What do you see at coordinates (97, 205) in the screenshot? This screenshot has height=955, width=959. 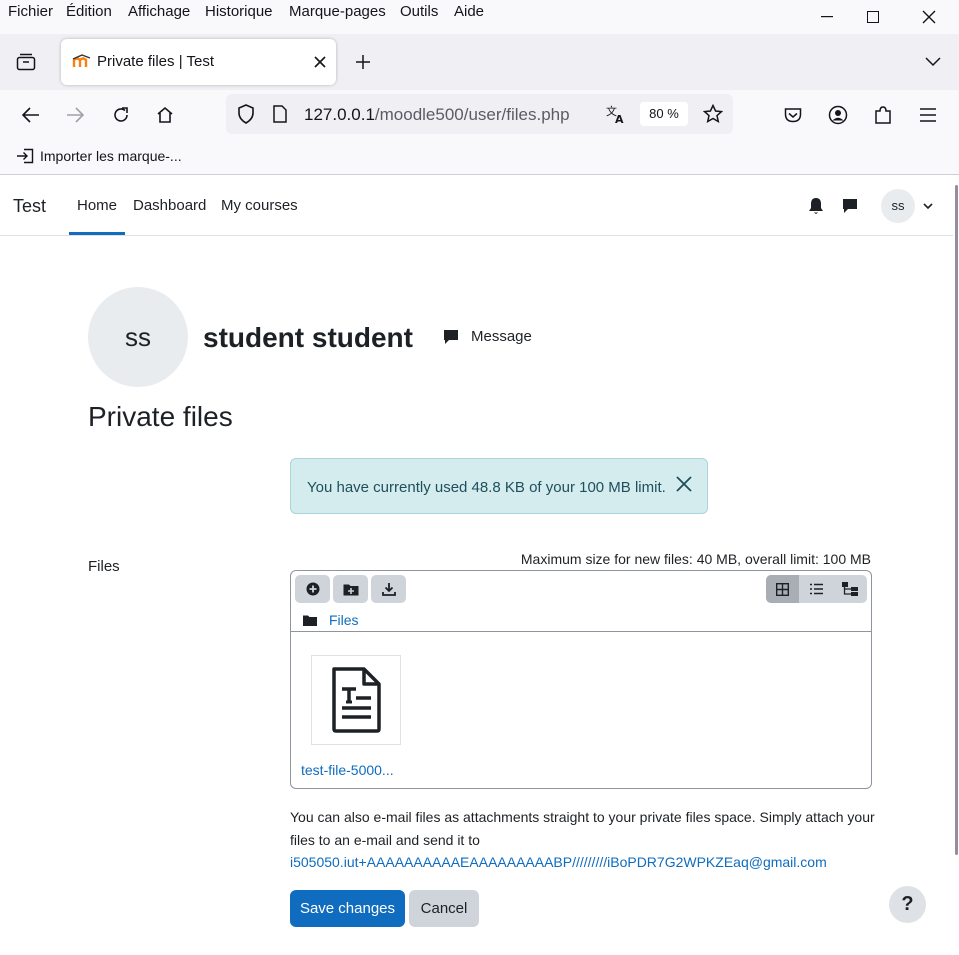 I see `nav-home: Home` at bounding box center [97, 205].